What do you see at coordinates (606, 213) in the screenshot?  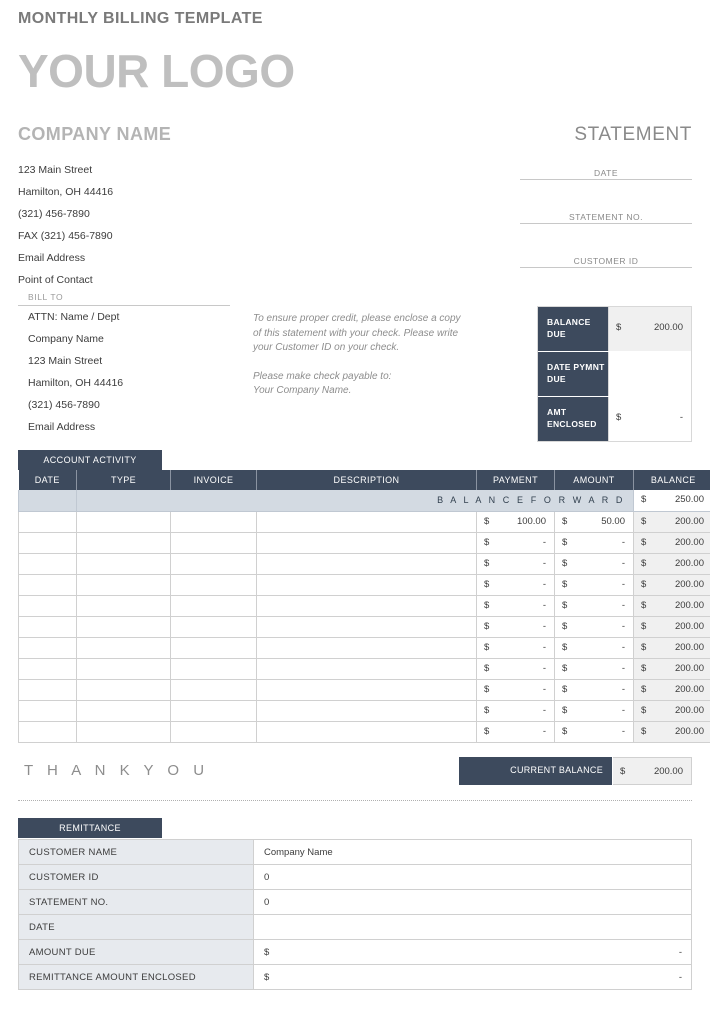 I see `statement-field-statement-no: STATEMENT NO.` at bounding box center [606, 213].